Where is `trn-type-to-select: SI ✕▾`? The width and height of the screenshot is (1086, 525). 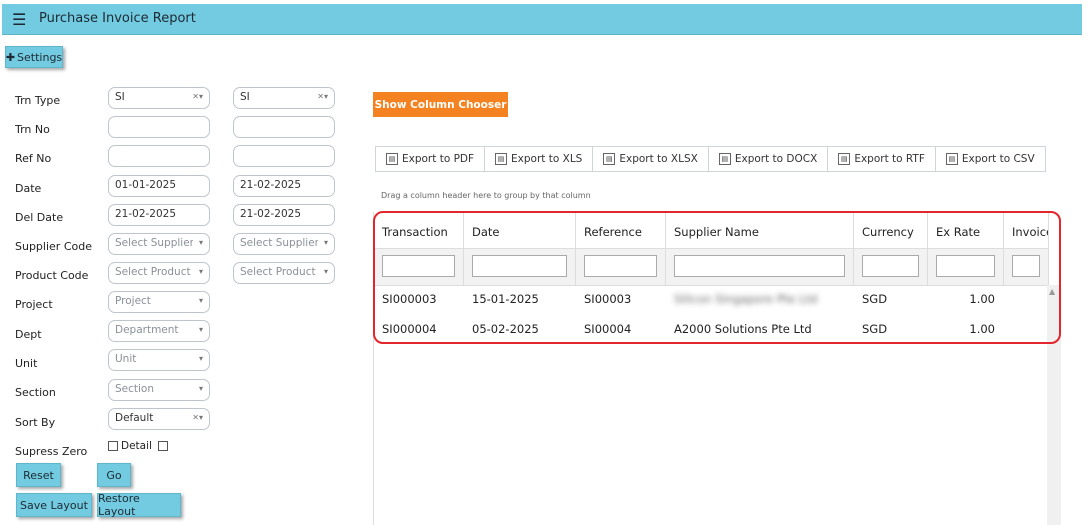 trn-type-to-select: SI ✕▾ is located at coordinates (284, 98).